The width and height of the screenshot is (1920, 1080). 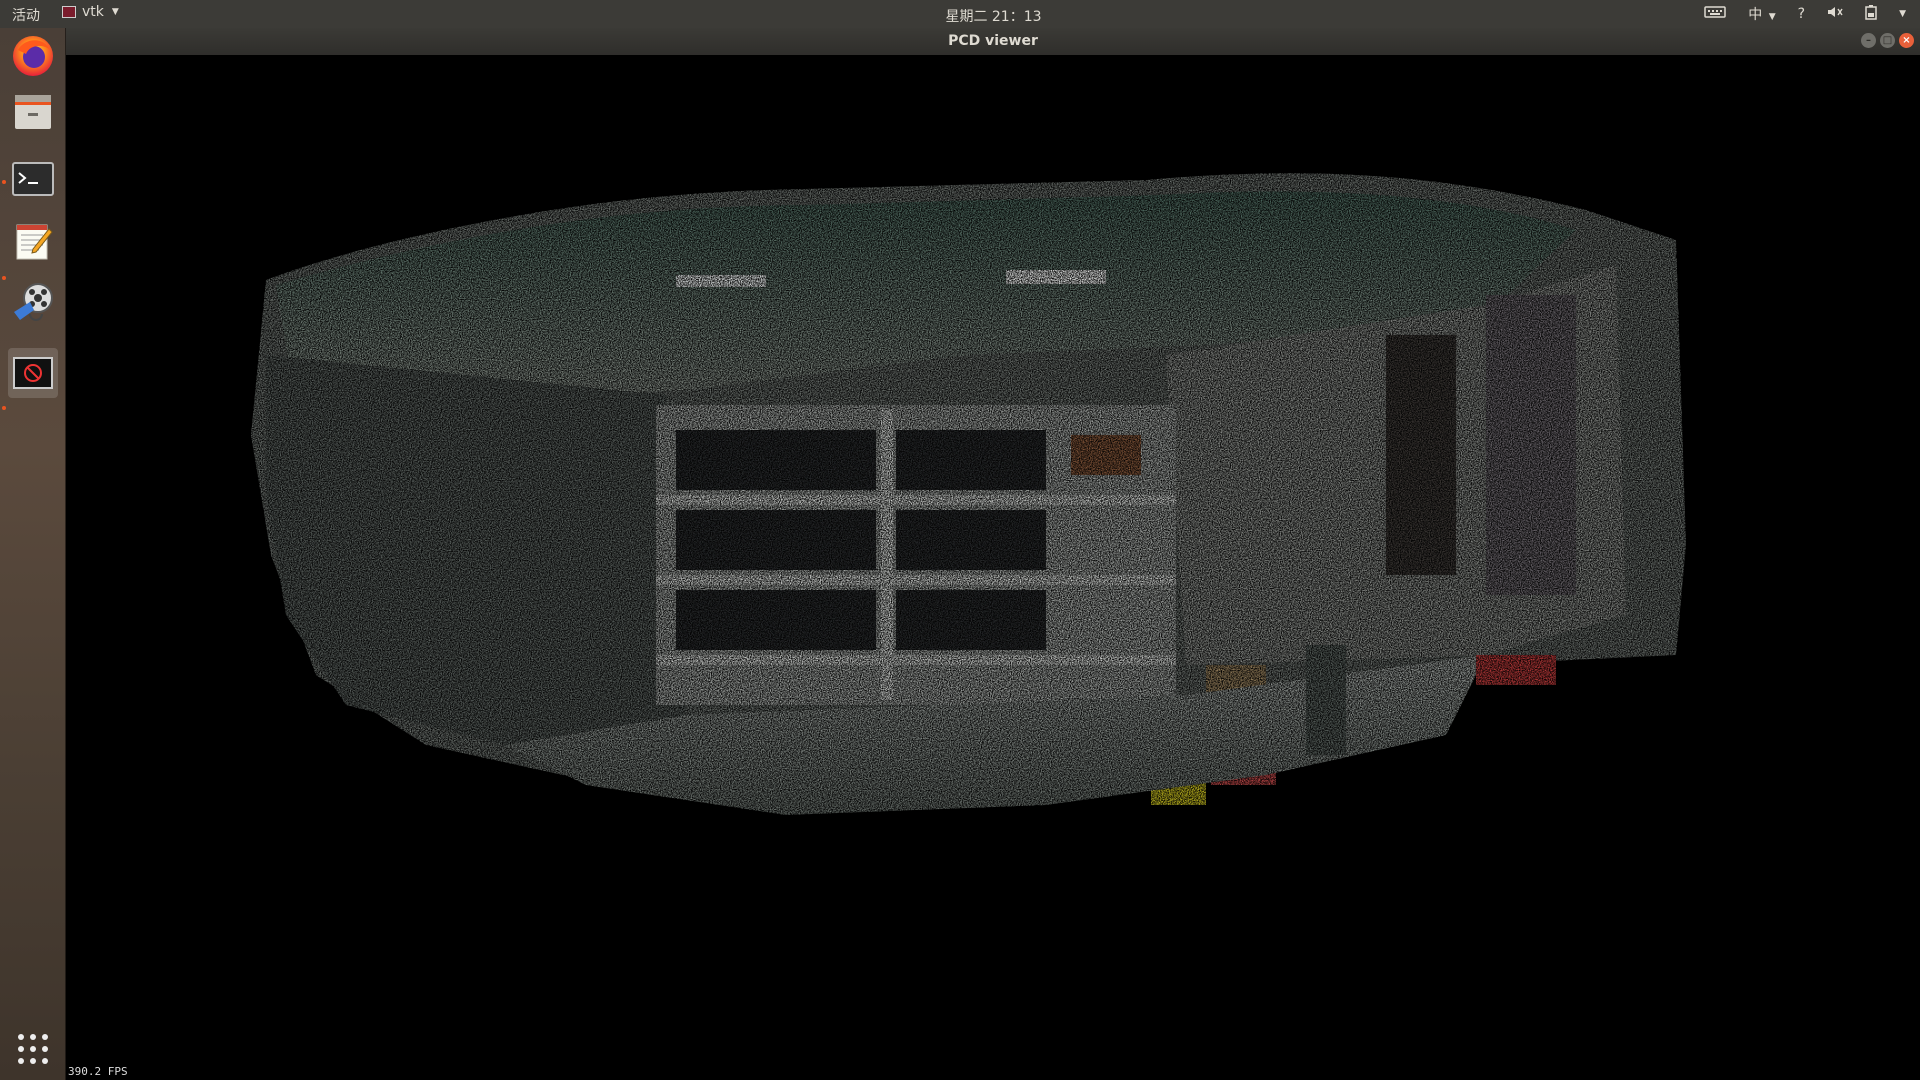 What do you see at coordinates (1715, 14) in the screenshot?
I see `keyboard-icon` at bounding box center [1715, 14].